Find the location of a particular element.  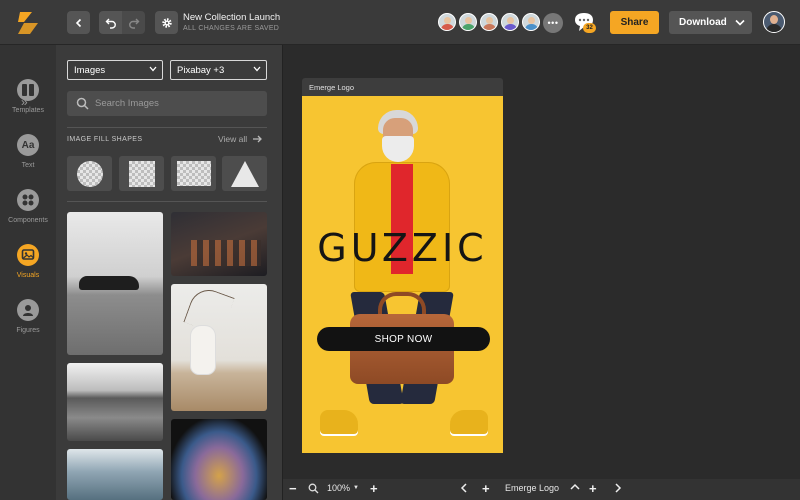

rectangle-shape-tile is located at coordinates (193, 173).